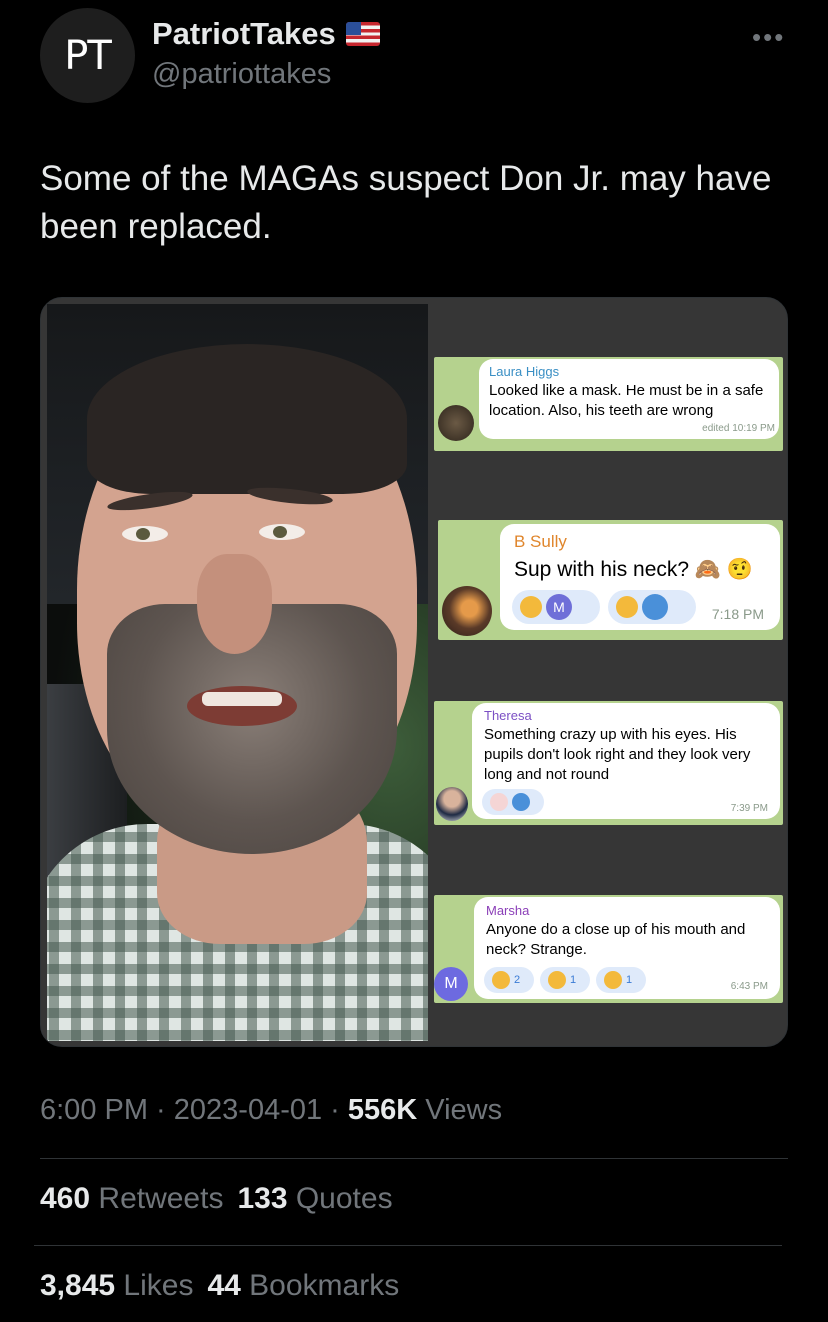 This screenshot has width=828, height=1322. I want to click on views-count: 556K, so click(382, 1110).